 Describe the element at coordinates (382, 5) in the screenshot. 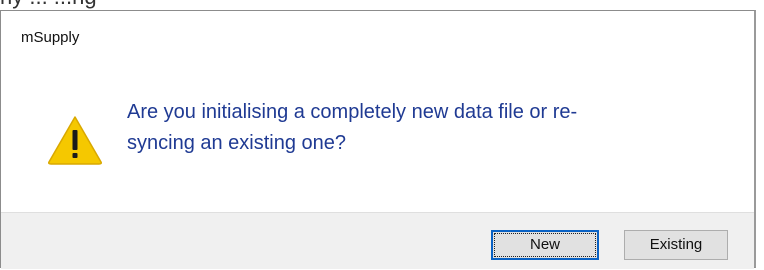

I see `background-window-fragment: ny ... ...ng` at that location.